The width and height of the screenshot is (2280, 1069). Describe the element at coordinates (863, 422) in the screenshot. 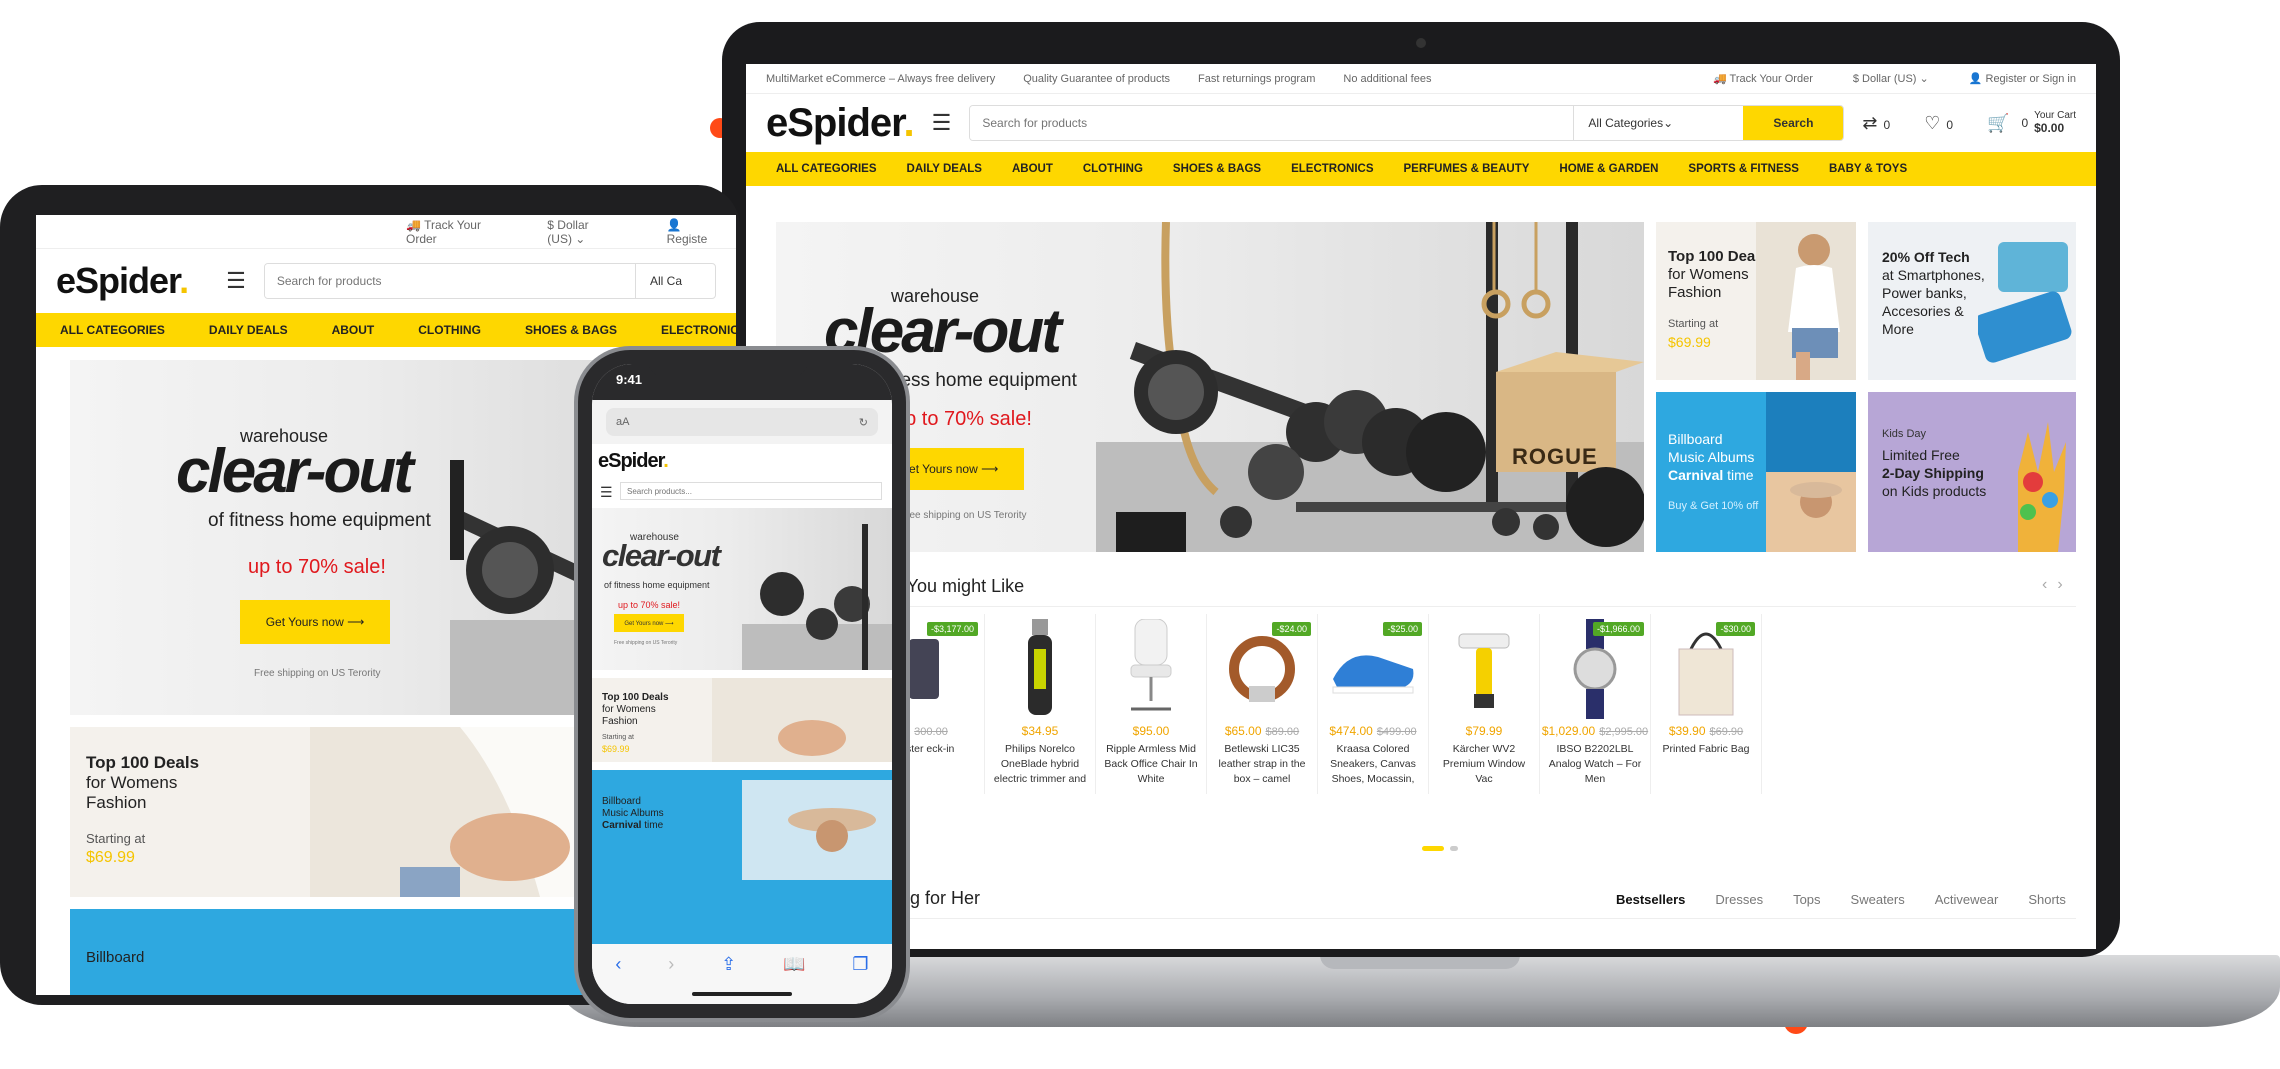

I see `reload-icon: ↻` at that location.